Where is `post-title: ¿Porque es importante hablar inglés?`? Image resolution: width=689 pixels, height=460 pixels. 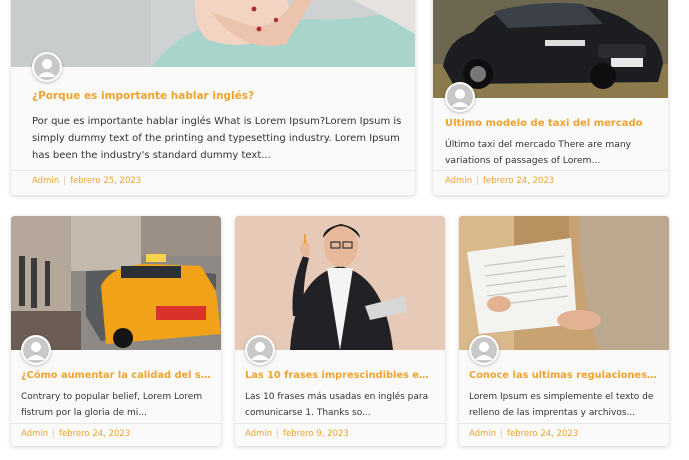 post-title: ¿Porque es importante hablar inglés? is located at coordinates (217, 96).